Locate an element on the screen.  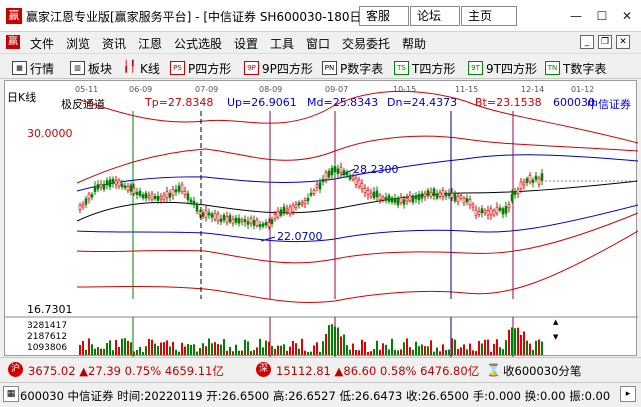
minimize-icon: — is located at coordinates (576, 16).